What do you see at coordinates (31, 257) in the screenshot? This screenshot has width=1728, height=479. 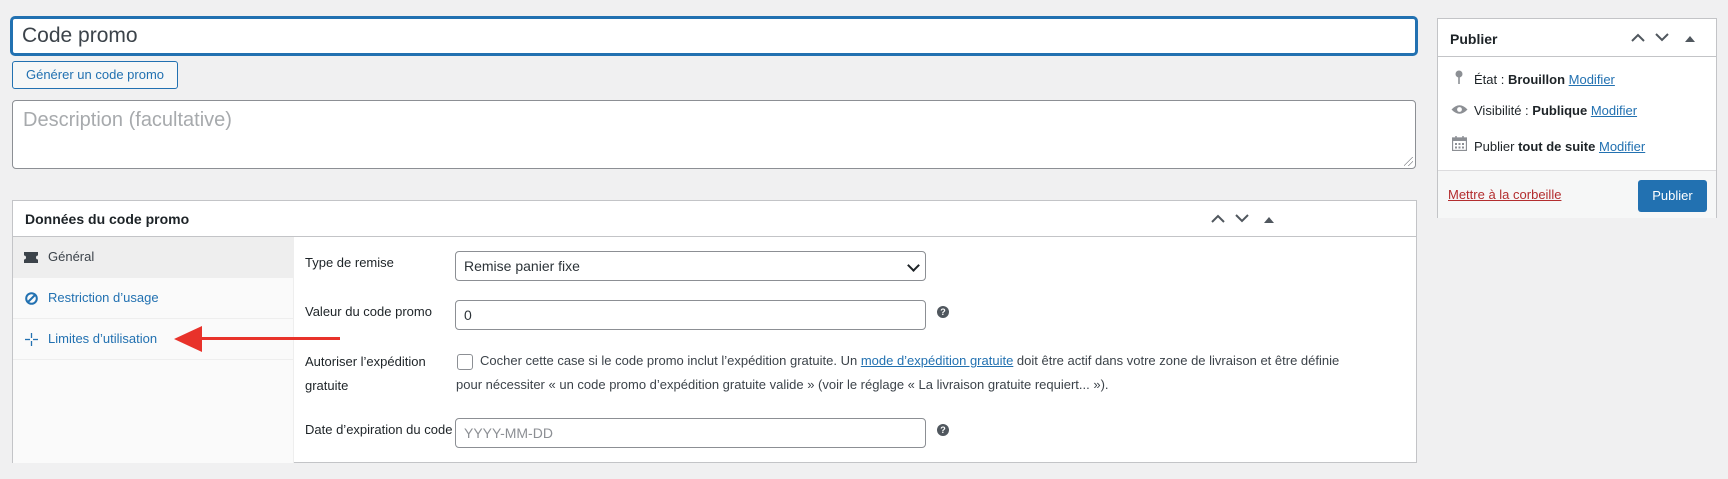 I see `ticket-icon` at bounding box center [31, 257].